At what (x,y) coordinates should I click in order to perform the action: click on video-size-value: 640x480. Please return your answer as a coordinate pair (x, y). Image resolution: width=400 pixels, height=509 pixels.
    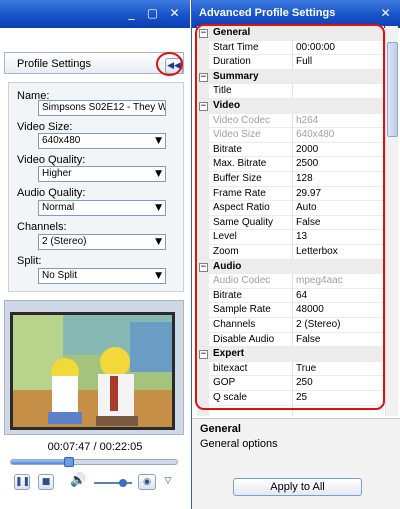
    Looking at the image, I should click on (61, 140).